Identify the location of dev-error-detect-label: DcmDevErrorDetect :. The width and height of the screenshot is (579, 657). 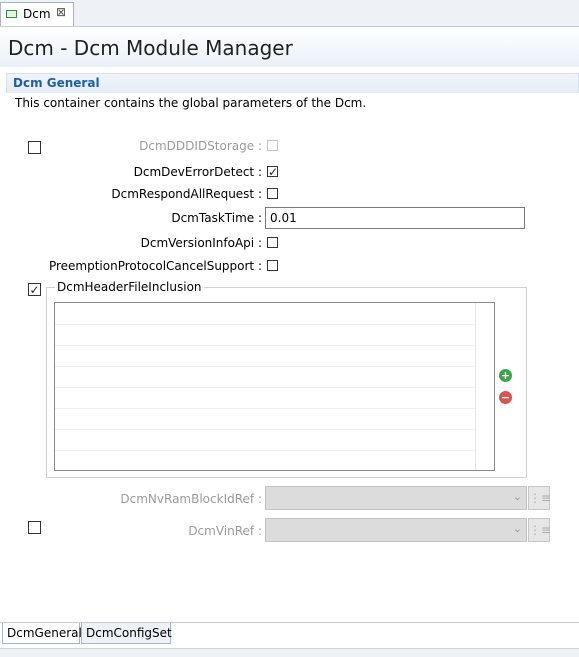
(197, 172).